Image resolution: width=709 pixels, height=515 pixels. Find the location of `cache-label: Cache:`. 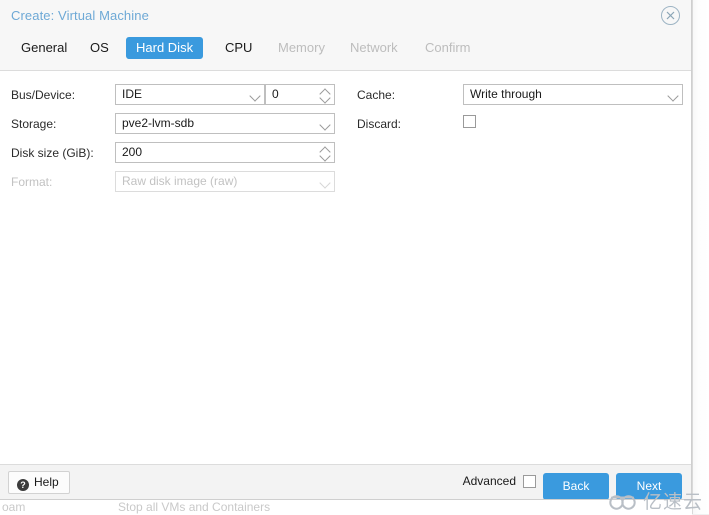

cache-label: Cache: is located at coordinates (376, 95).